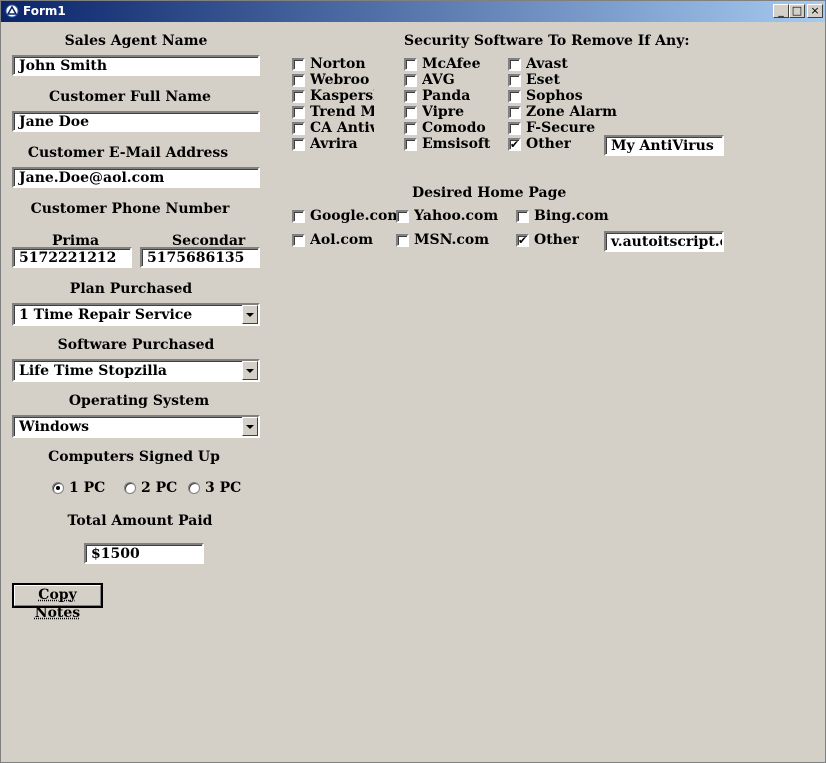 This screenshot has height=763, width=826. What do you see at coordinates (449, 128) in the screenshot?
I see `checkbox-comodo: Comodo` at bounding box center [449, 128].